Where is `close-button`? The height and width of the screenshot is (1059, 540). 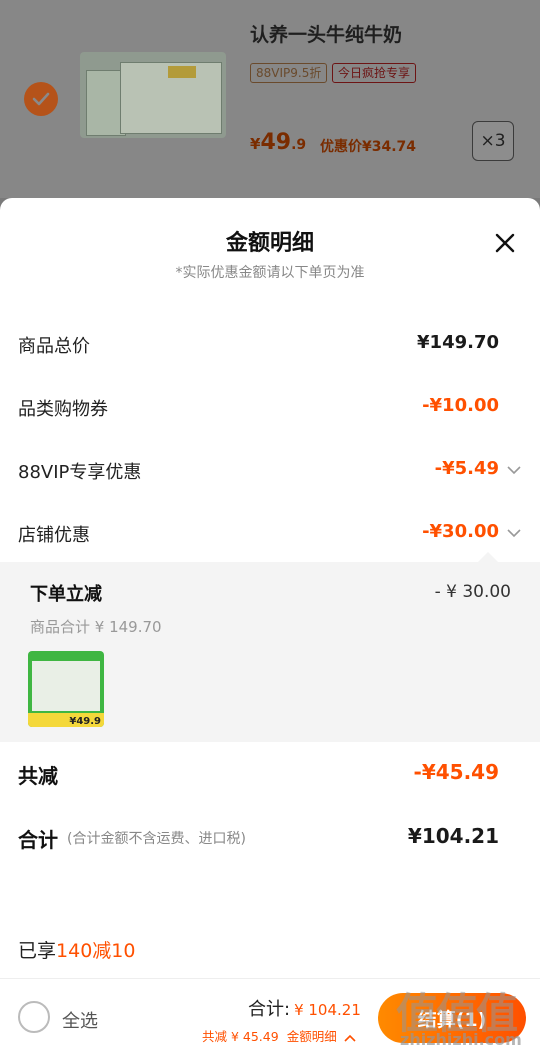 close-button is located at coordinates (505, 243).